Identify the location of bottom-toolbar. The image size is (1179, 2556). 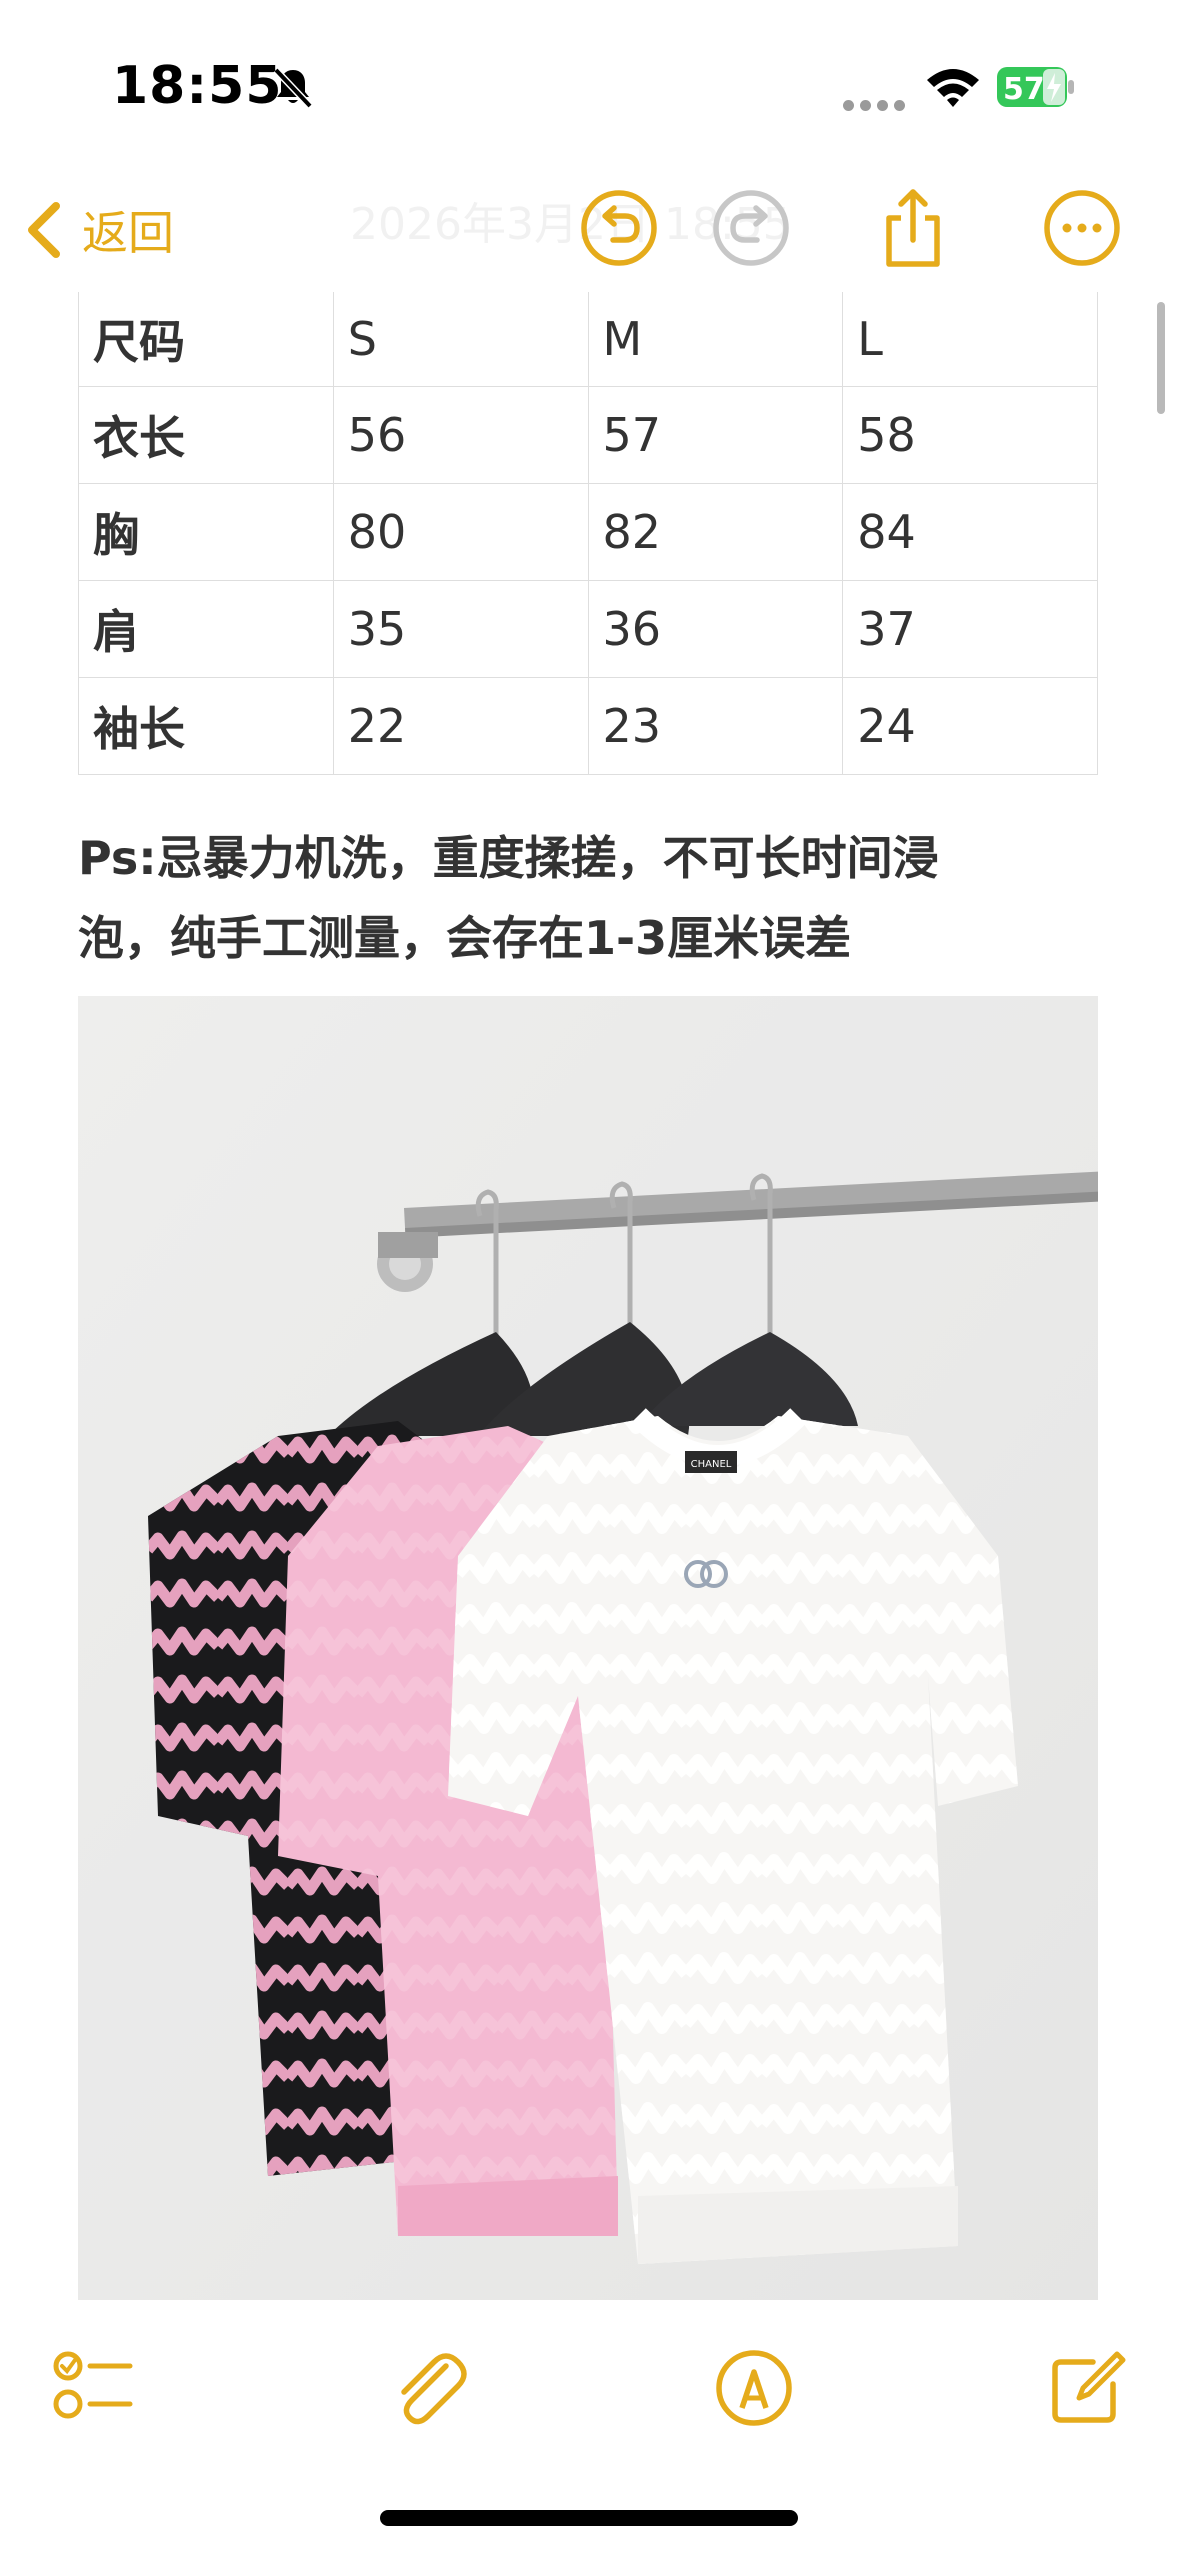
(589, 2438).